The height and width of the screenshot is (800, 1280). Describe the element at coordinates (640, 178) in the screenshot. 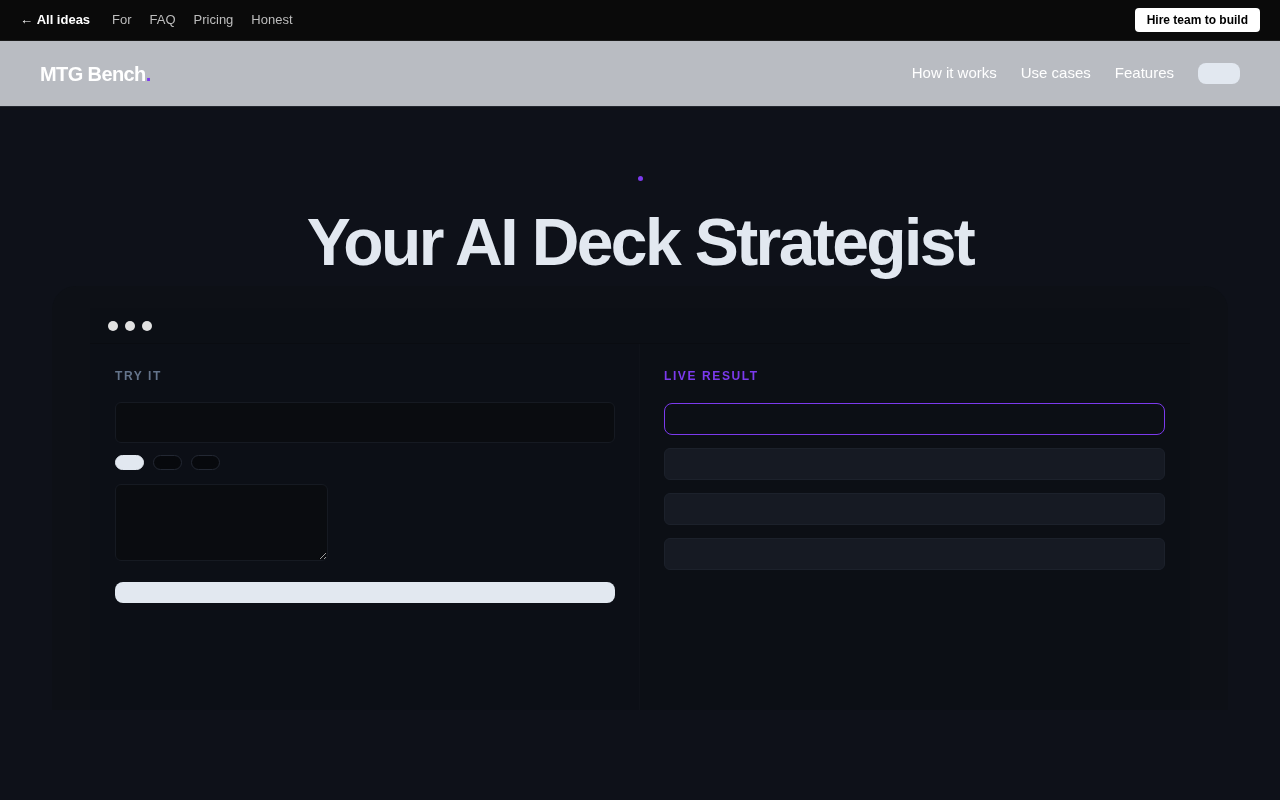

I see `dot-icon` at that location.